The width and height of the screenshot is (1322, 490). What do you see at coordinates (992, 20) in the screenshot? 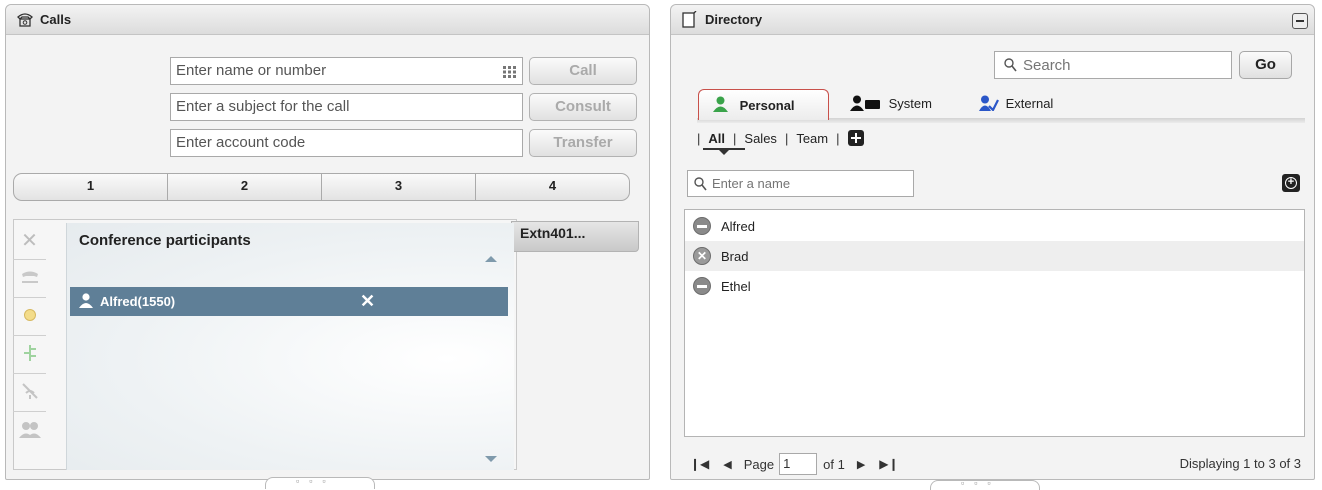
I see `directory-panel-header: Directory` at bounding box center [992, 20].